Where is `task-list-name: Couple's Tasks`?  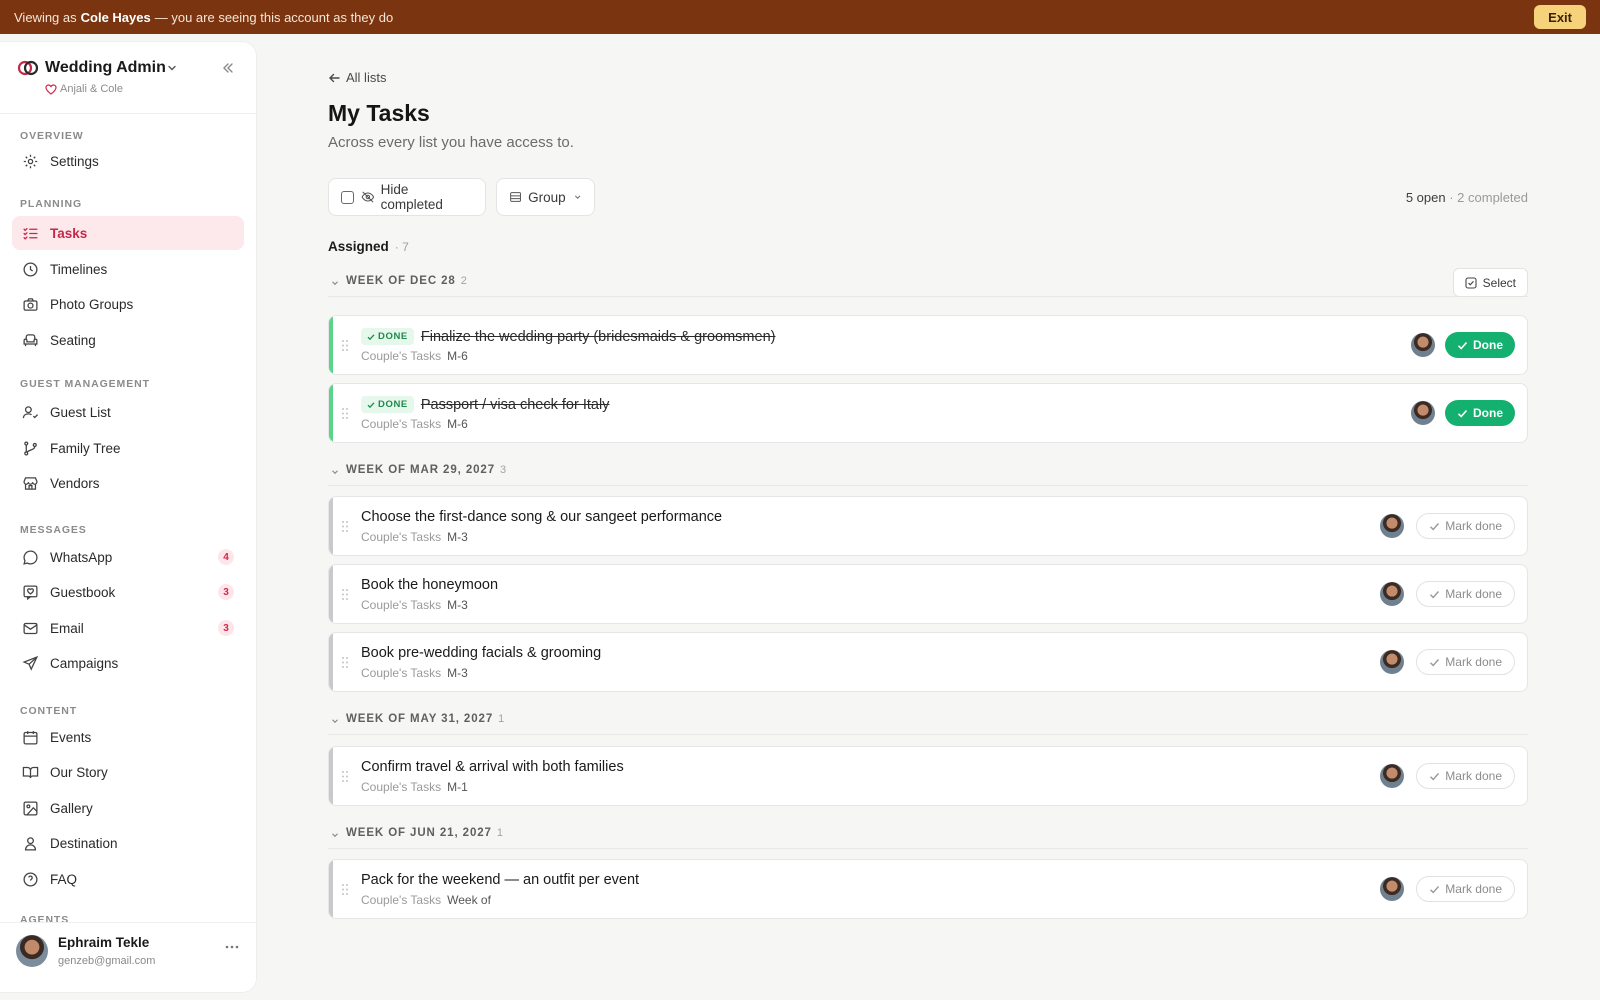
task-list-name: Couple's Tasks is located at coordinates (401, 787).